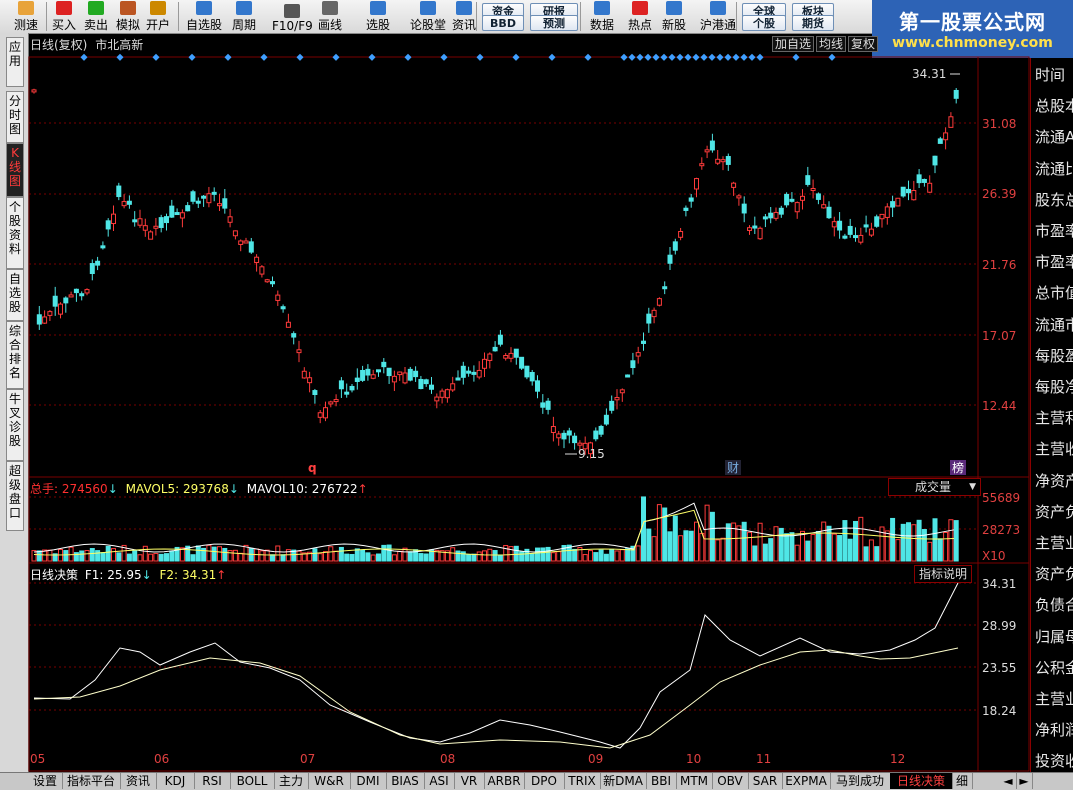 The width and height of the screenshot is (1073, 790). Describe the element at coordinates (91, 781) in the screenshot. I see `bottom-tab-1: 指标平台` at that location.